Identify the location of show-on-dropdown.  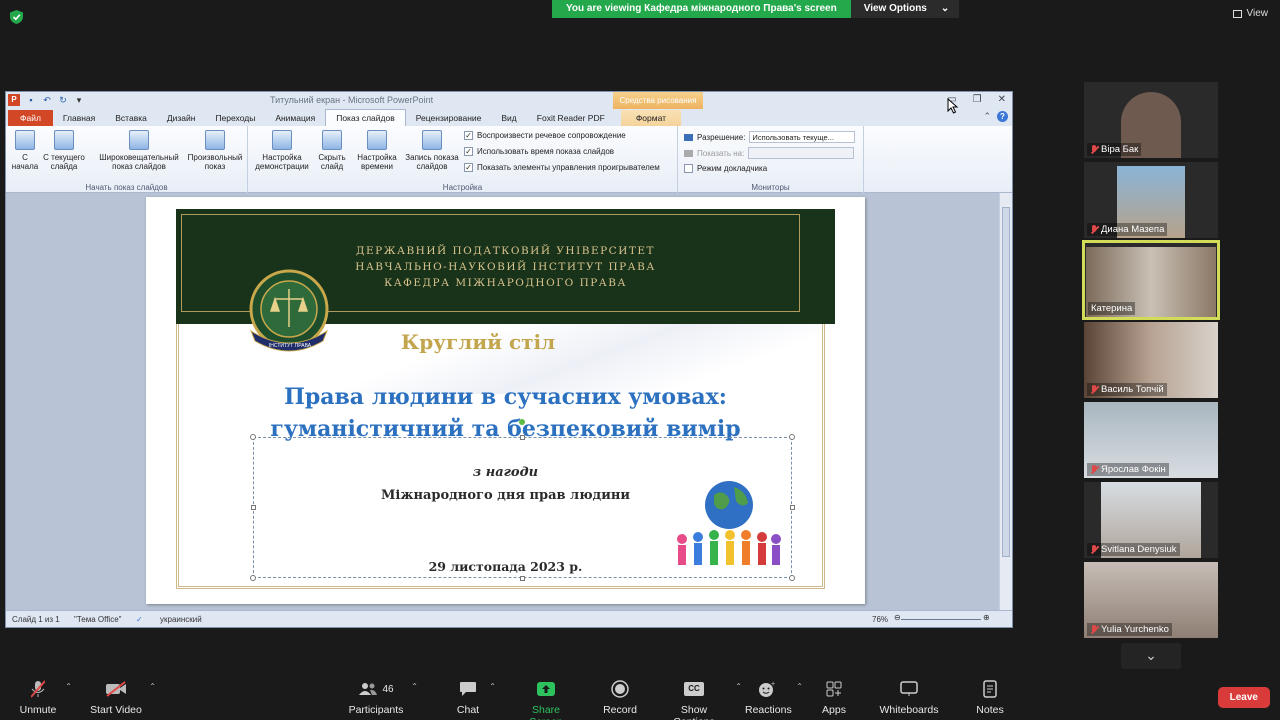
(801, 153).